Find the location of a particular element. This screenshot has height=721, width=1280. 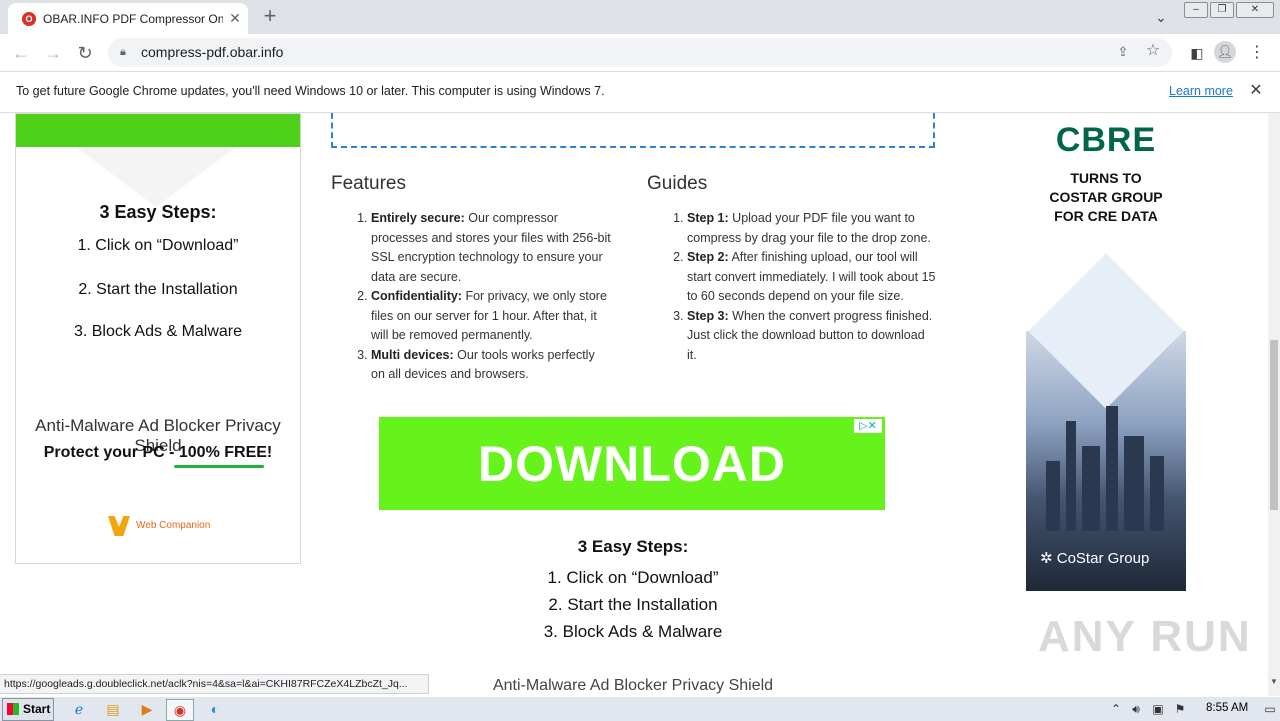

windows-taskbar: Start ℯ ▤ ▶ ◉ ◐ ⌃ 🔊︎ ▣ ⚑ 8:55 AM ▭ is located at coordinates (640, 708).